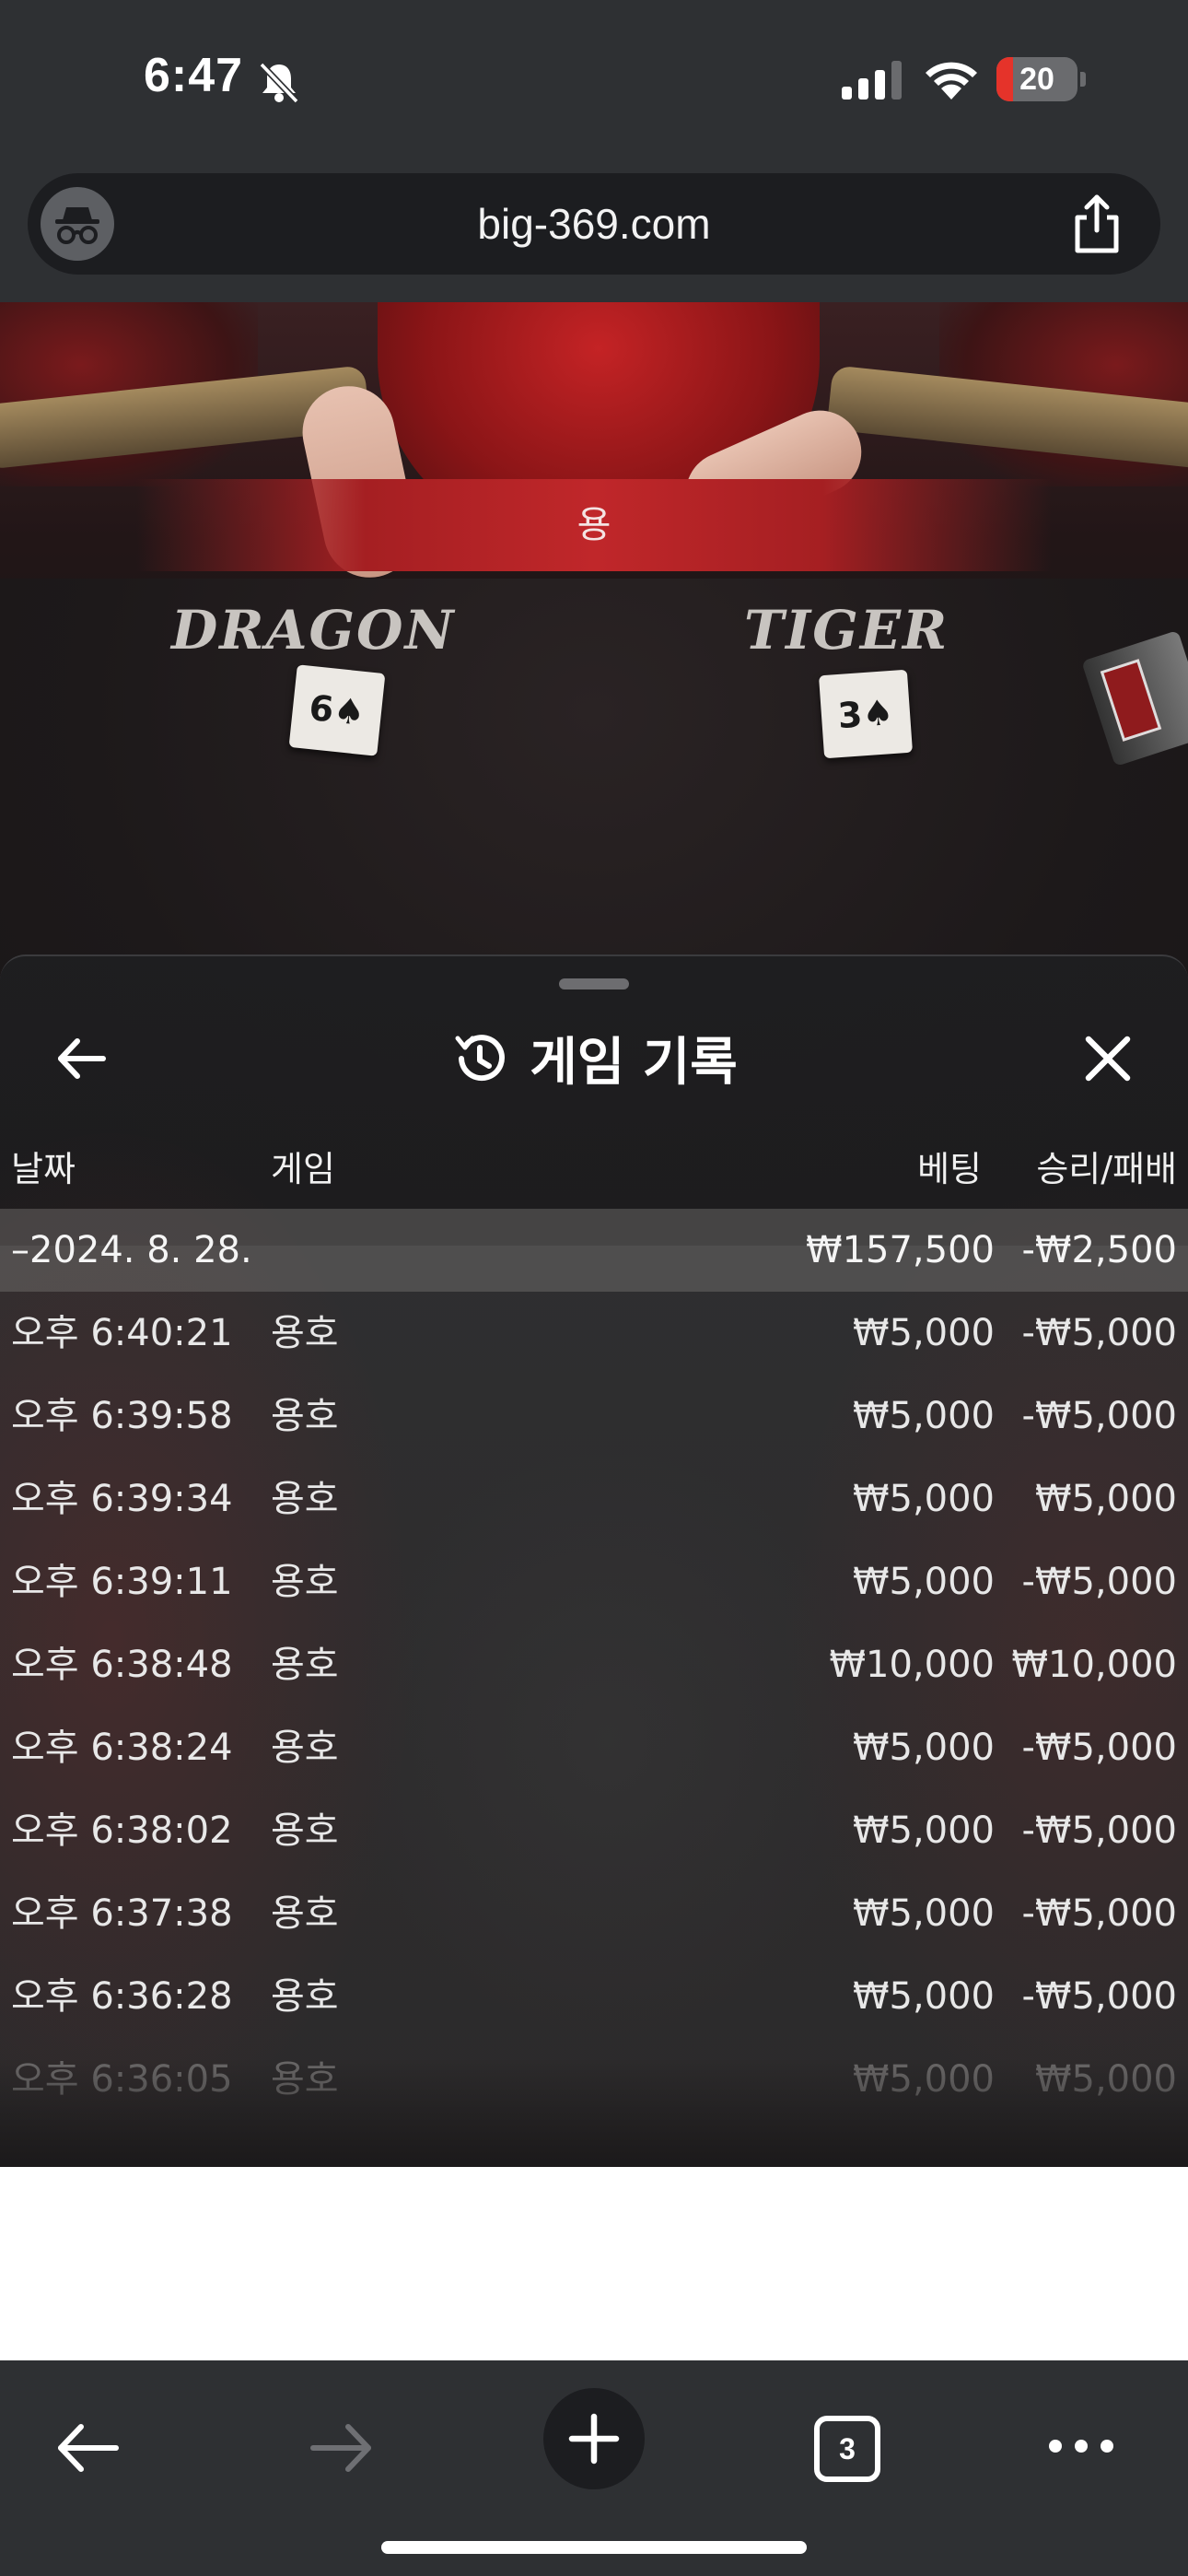 The height and width of the screenshot is (2576, 1188). What do you see at coordinates (1099, 1250) in the screenshot?
I see `summary-result: -₩2,500` at bounding box center [1099, 1250].